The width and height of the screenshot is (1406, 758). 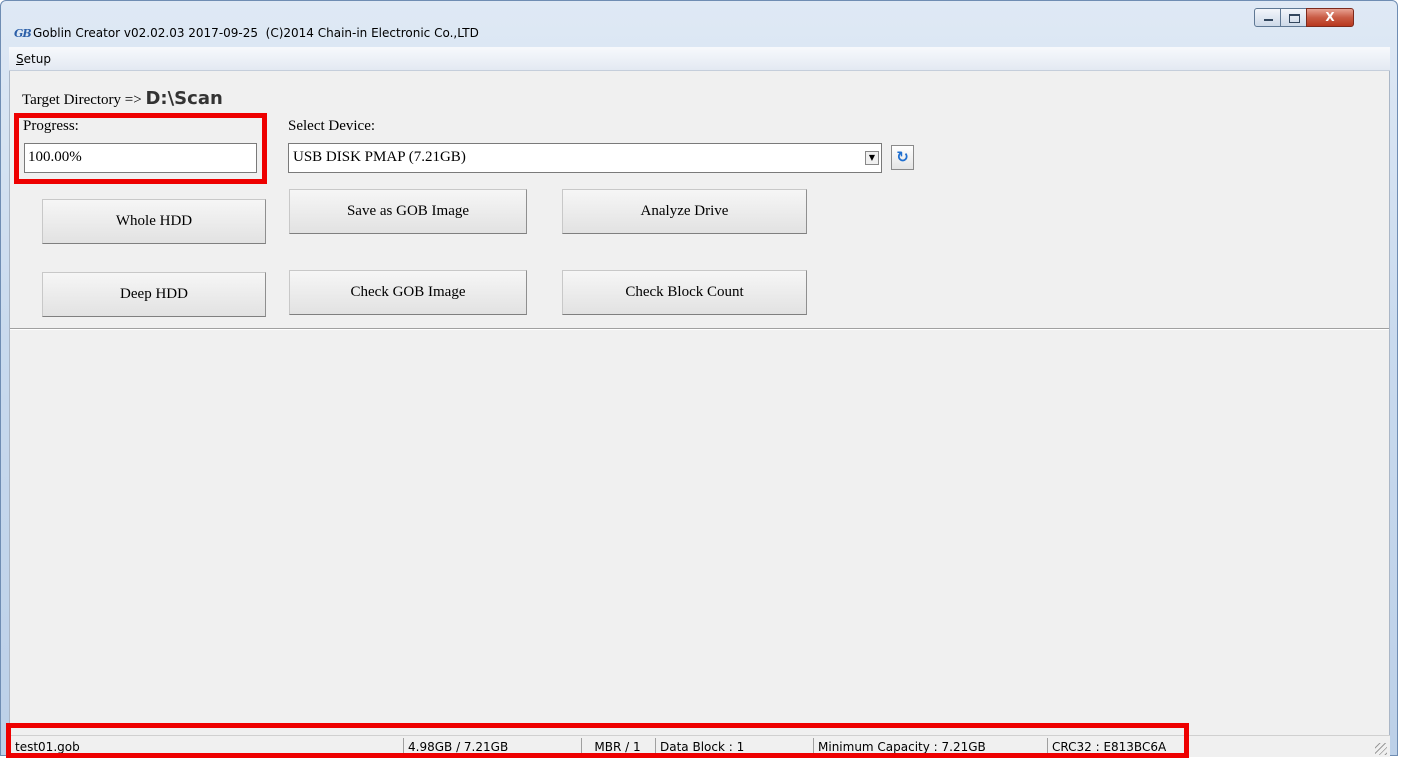 What do you see at coordinates (684, 211) in the screenshot?
I see `analyze-drive-button: Analyze Drive` at bounding box center [684, 211].